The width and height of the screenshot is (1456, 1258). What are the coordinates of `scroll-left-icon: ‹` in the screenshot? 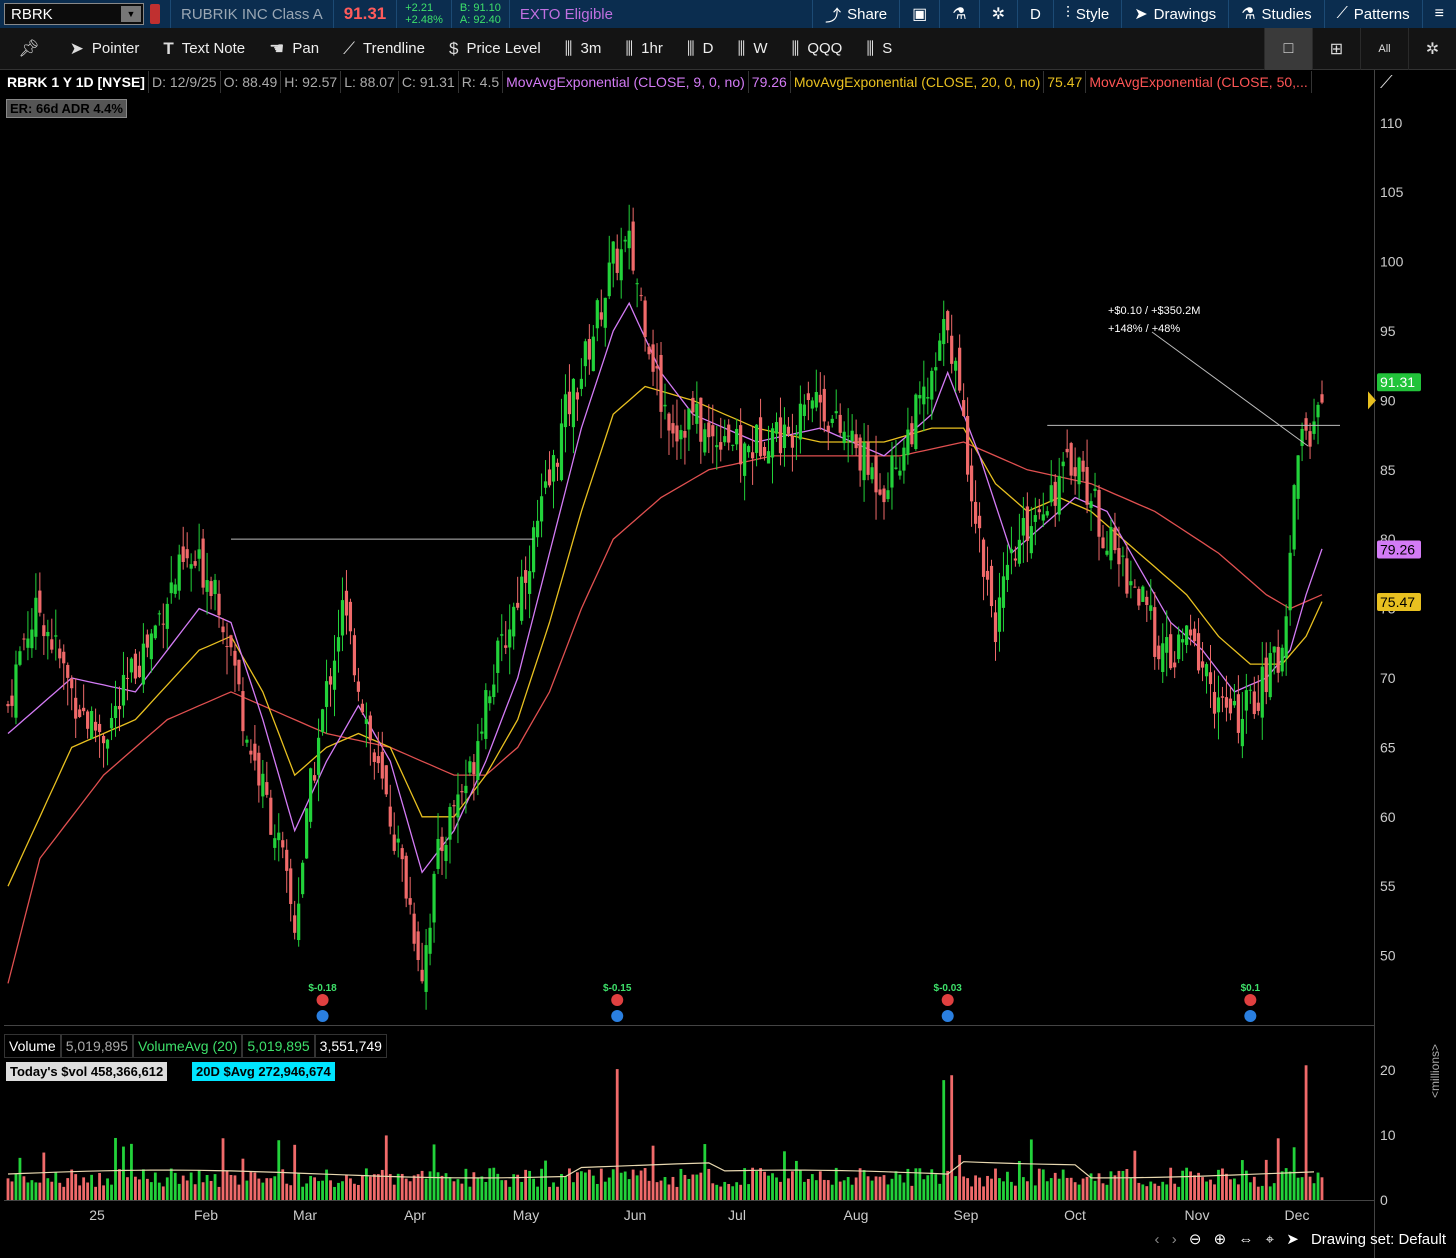 It's located at (1157, 1239).